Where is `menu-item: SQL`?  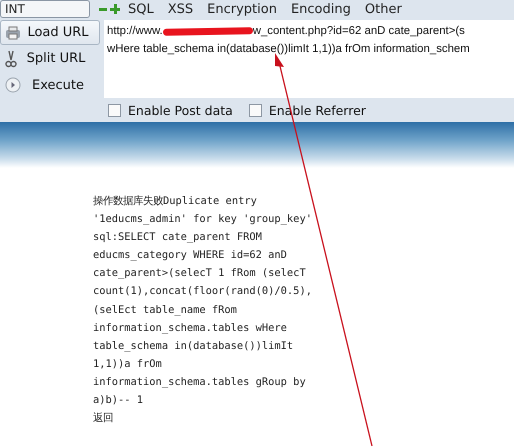
menu-item: SQL is located at coordinates (141, 9).